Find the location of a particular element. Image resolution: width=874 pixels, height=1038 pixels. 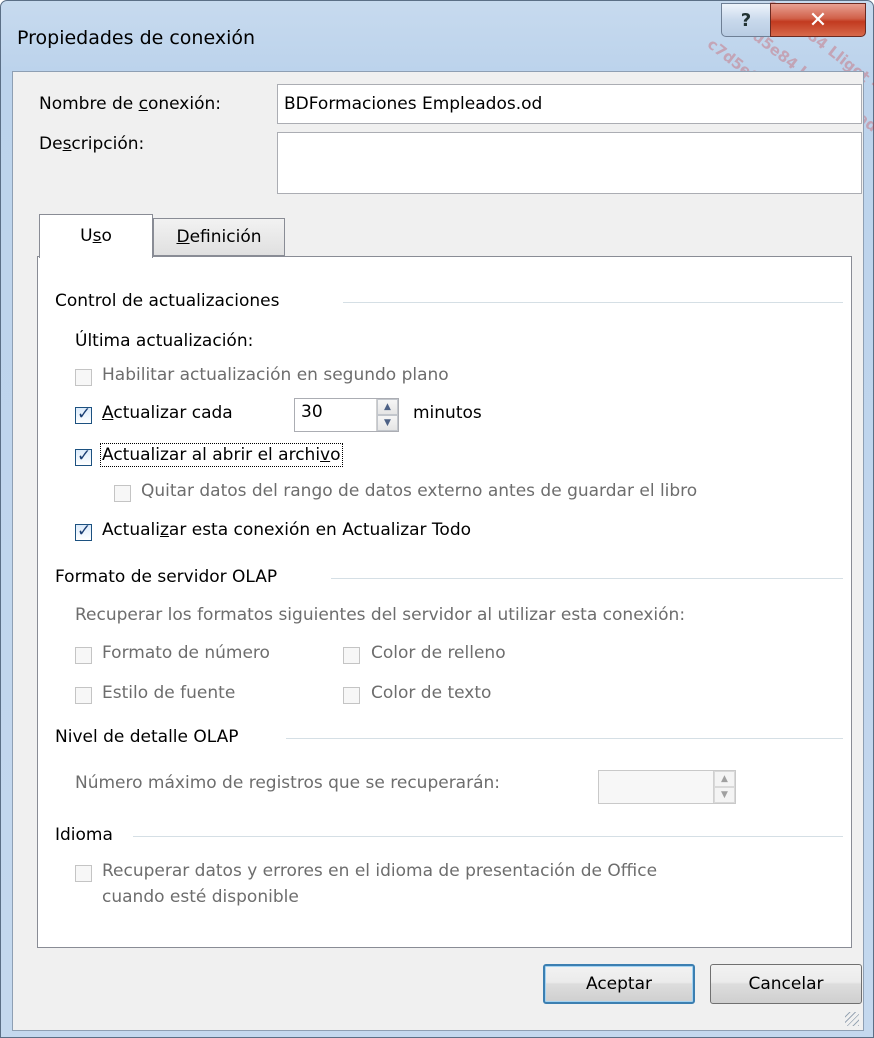

text-color-checkbox is located at coordinates (351, 695).